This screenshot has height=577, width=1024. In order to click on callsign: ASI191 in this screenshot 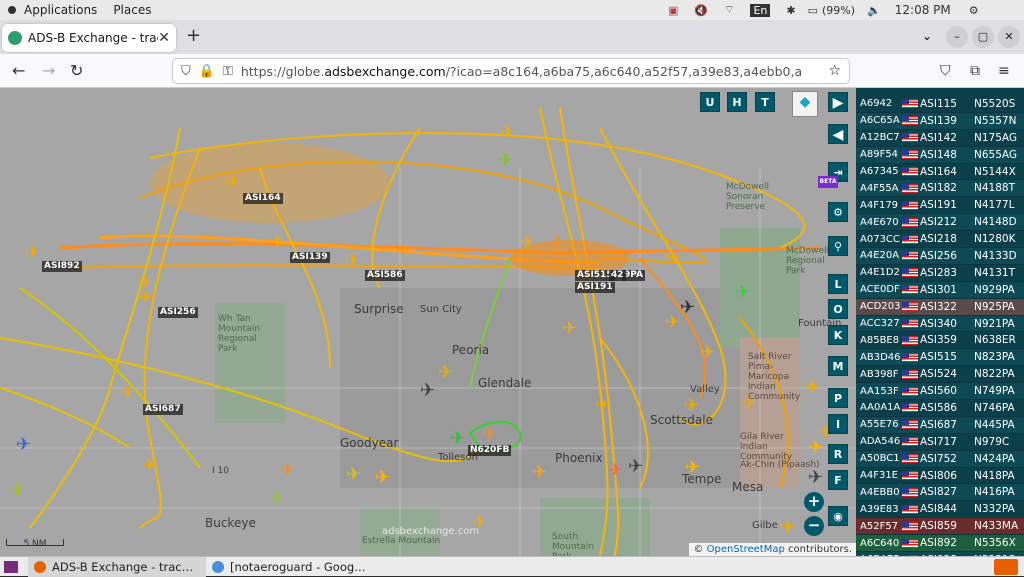, I will do `click(938, 205)`.